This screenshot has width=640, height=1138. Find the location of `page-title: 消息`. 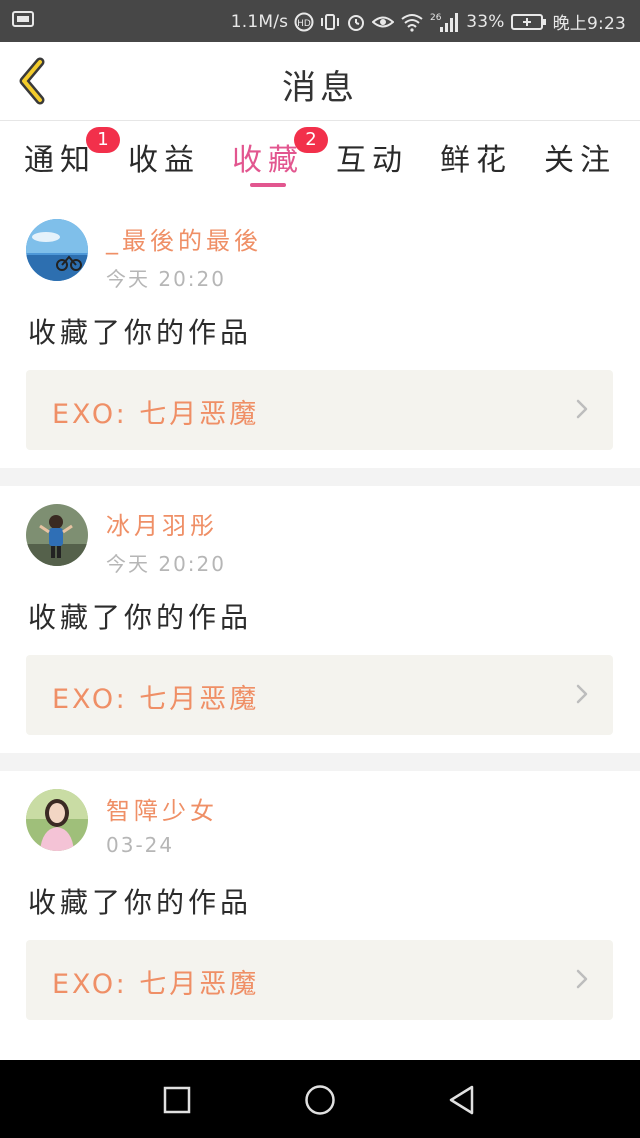

page-title: 消息 is located at coordinates (320, 88).